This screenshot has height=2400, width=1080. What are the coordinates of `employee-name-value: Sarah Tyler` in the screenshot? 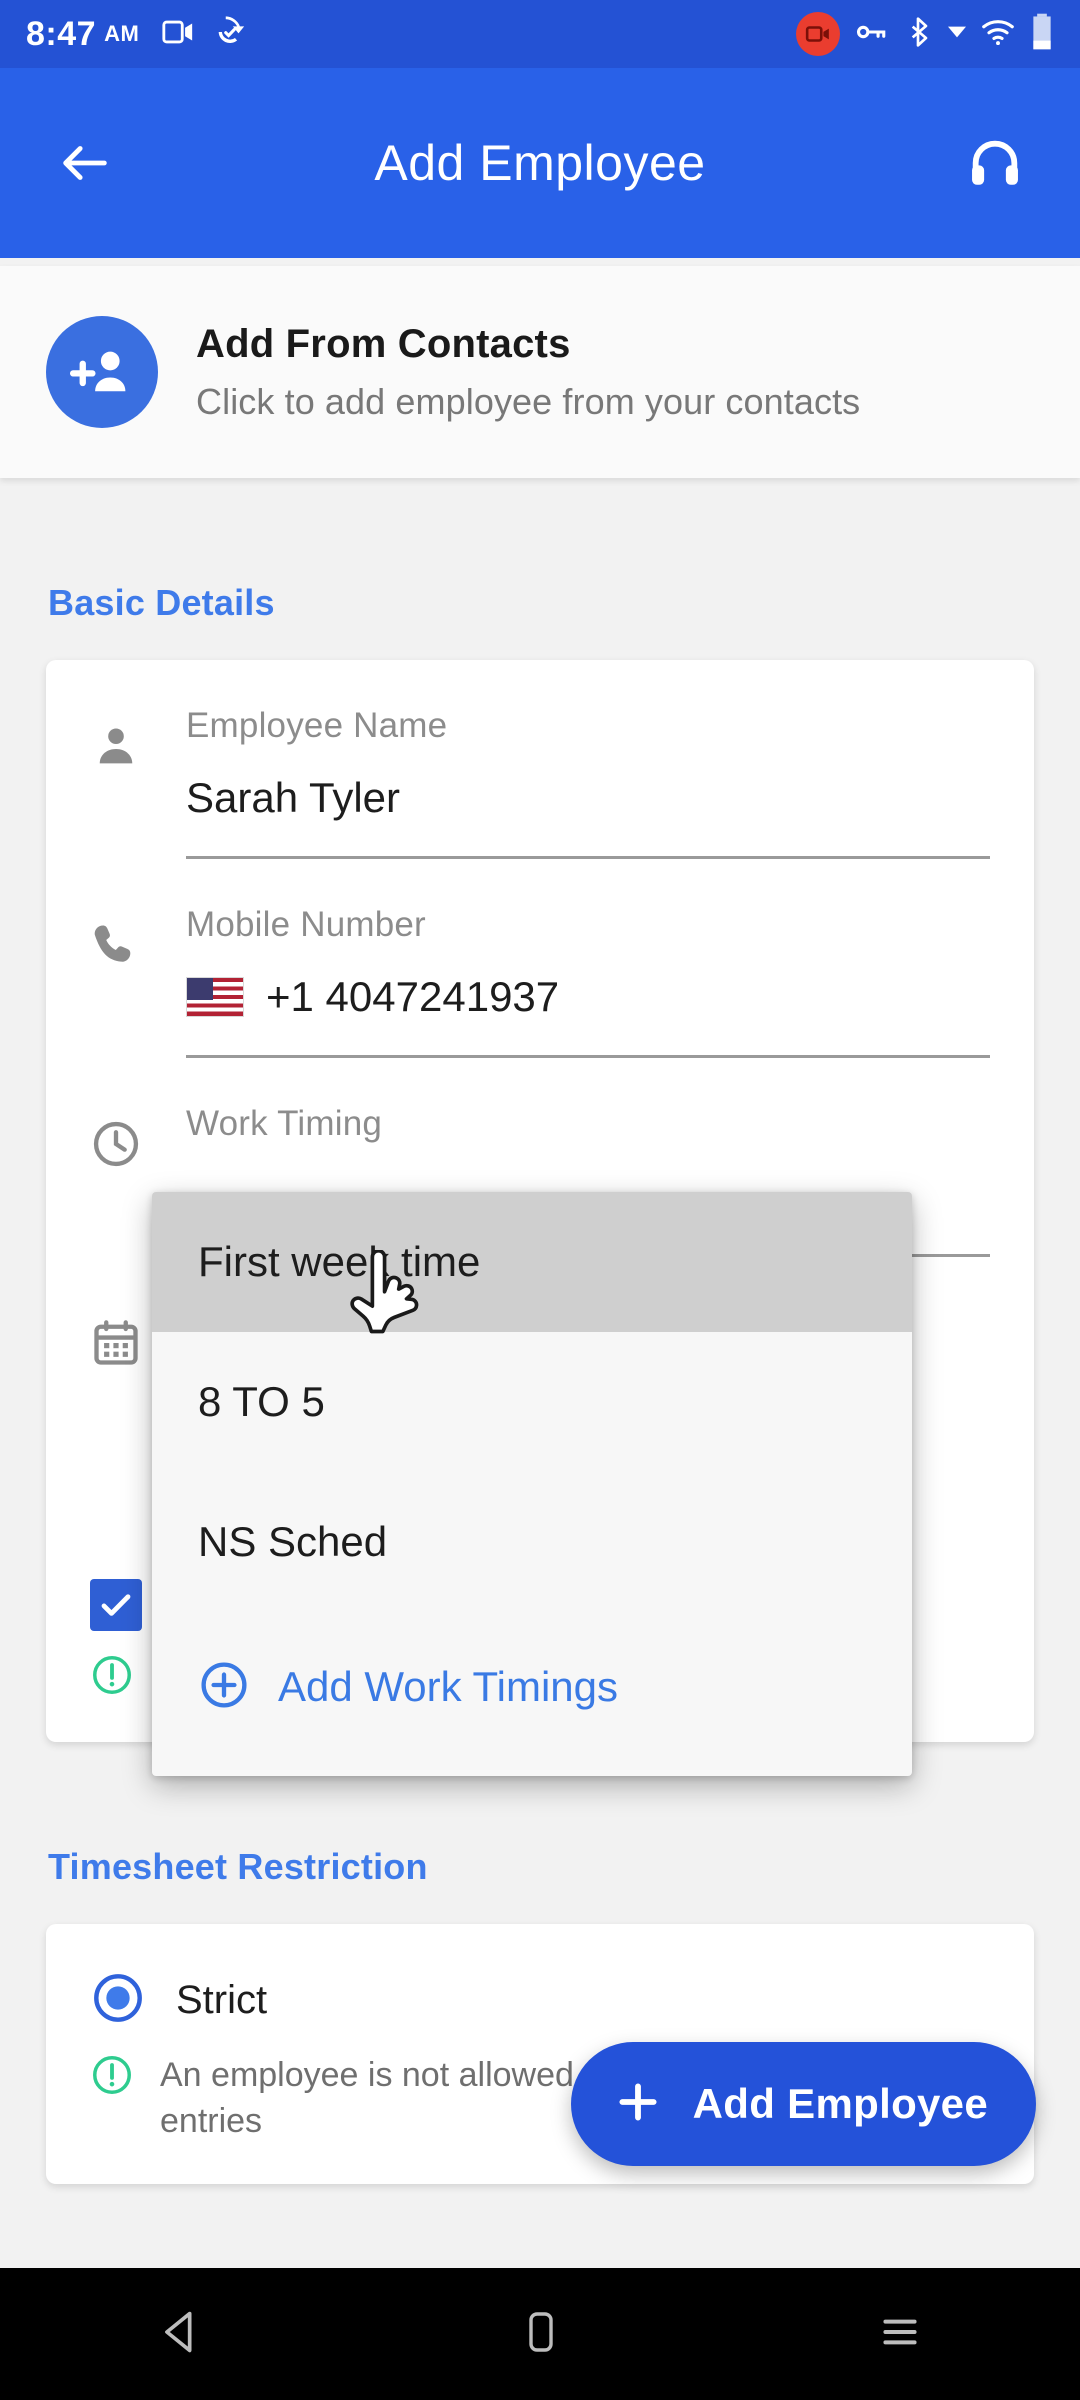 It's located at (588, 798).